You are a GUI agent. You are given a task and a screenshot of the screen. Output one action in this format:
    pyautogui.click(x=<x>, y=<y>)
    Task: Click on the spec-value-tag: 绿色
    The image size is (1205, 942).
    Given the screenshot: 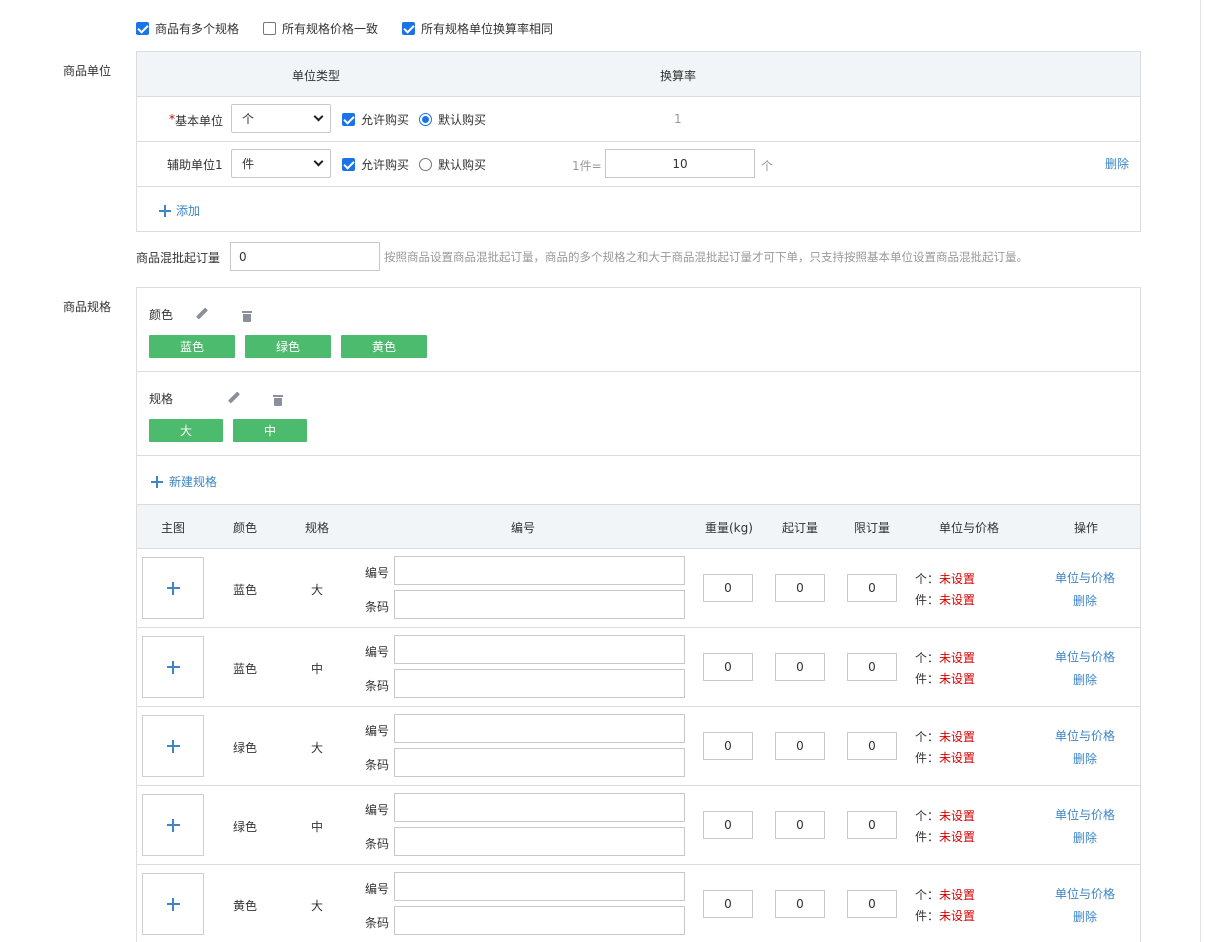 What is the action you would take?
    pyautogui.click(x=288, y=346)
    